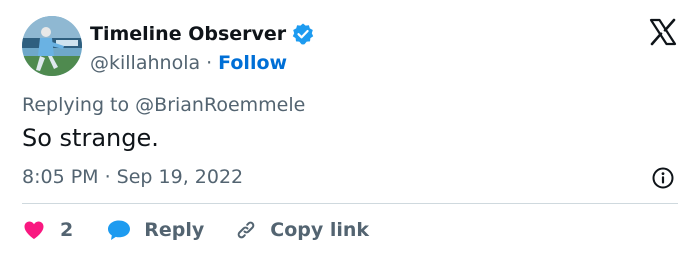 The image size is (700, 256). Describe the element at coordinates (320, 230) in the screenshot. I see `copy-link-label: Copy link` at that location.